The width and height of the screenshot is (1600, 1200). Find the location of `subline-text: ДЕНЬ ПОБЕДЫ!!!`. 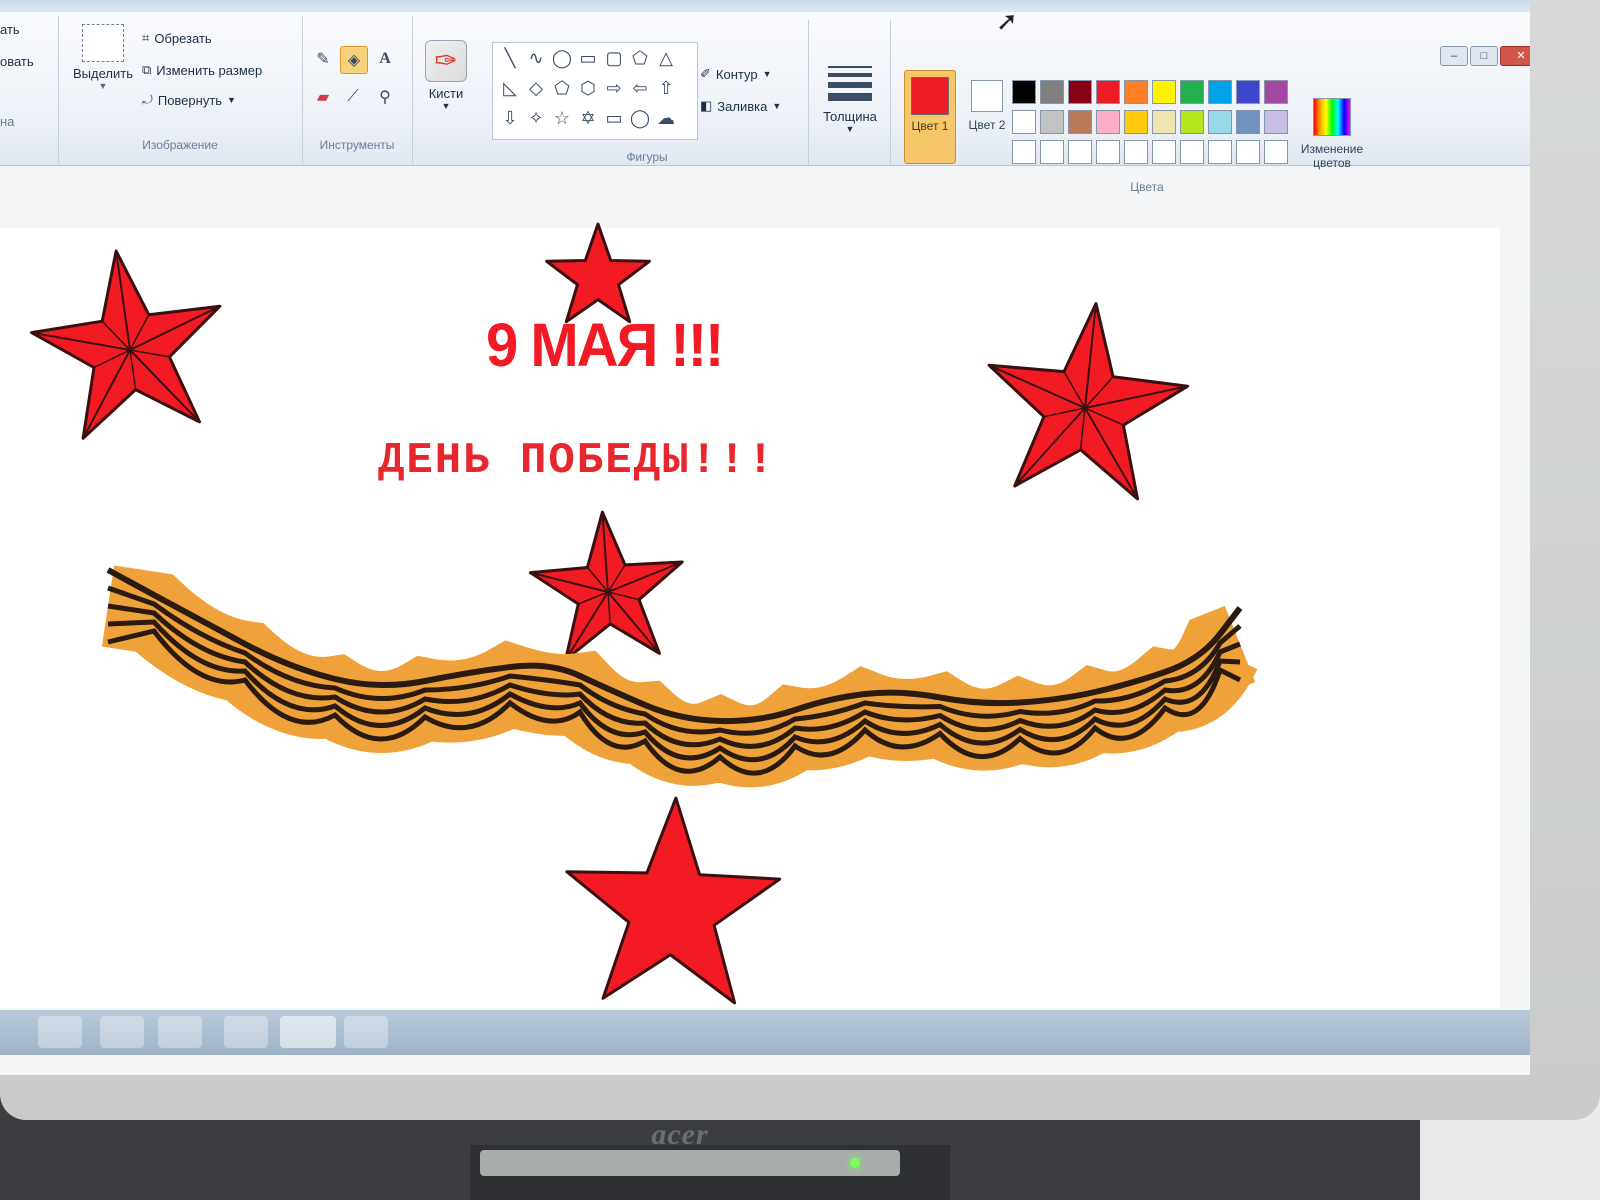

subline-text: ДЕНЬ ПОБЕДЫ!!! is located at coordinates (577, 461).